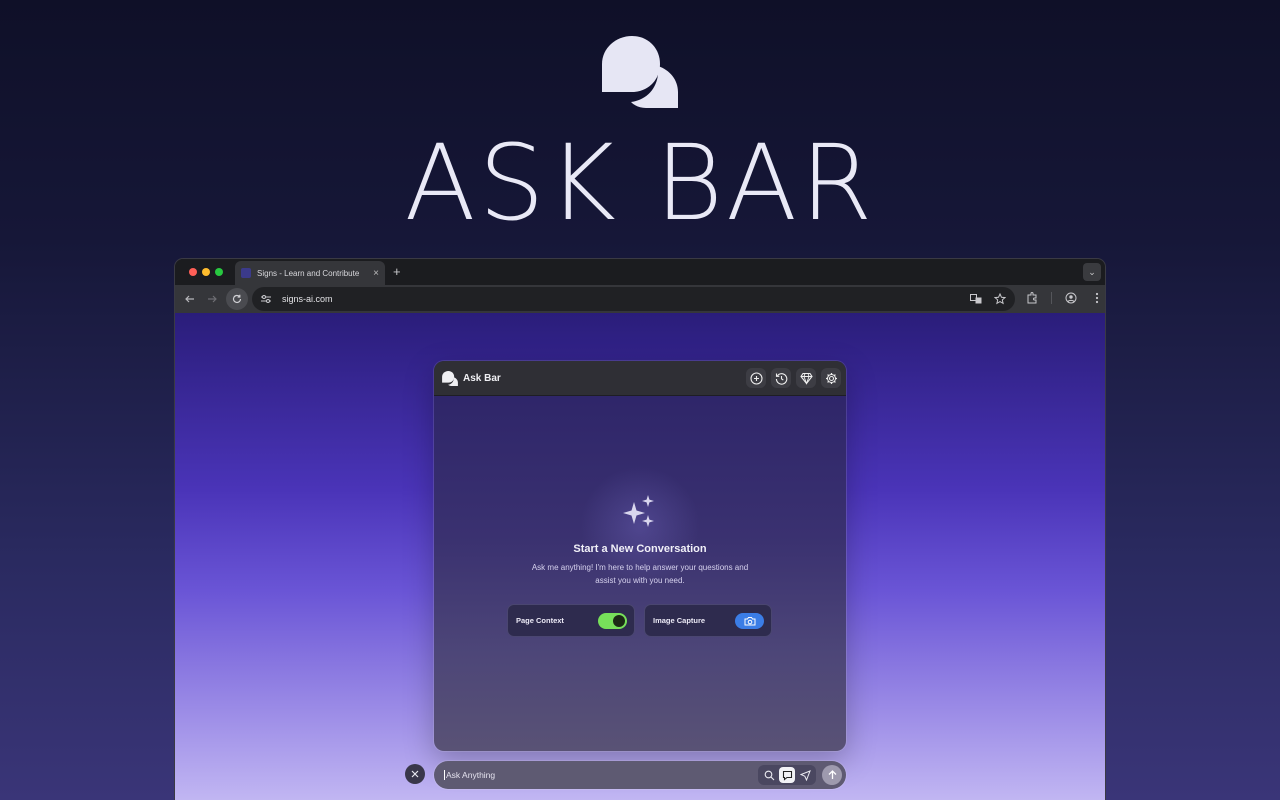 Image resolution: width=1280 pixels, height=800 pixels. I want to click on arrow-up-icon, so click(832, 774).